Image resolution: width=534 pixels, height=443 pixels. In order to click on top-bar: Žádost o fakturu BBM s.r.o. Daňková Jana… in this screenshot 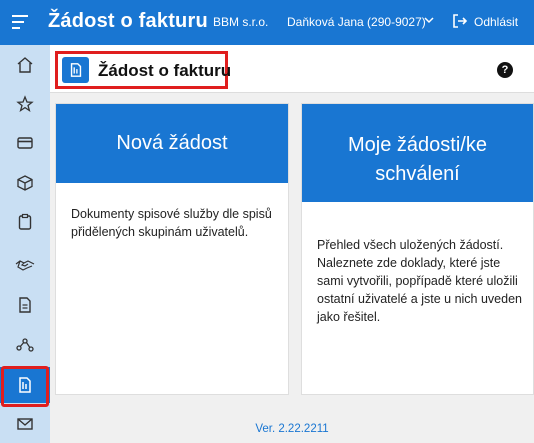, I will do `click(267, 22)`.